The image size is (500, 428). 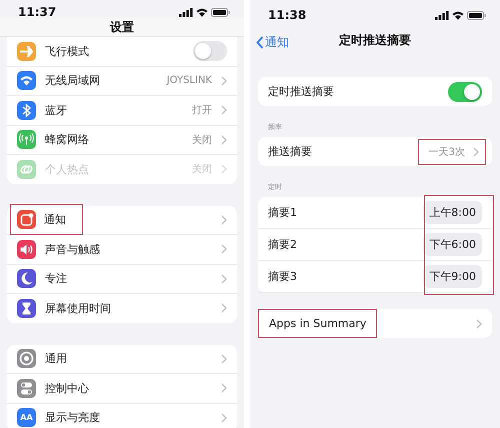 I want to click on settings-row: 摘要3 下午9:00, so click(x=375, y=277).